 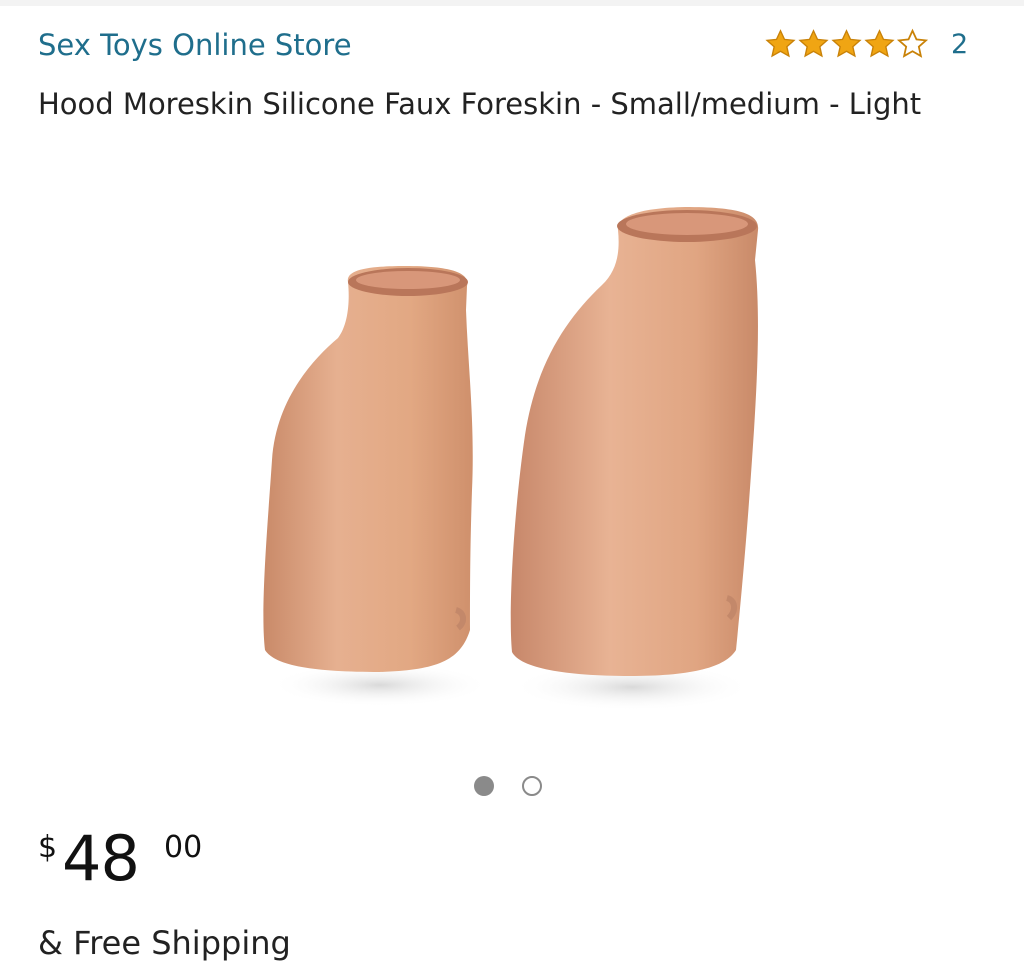 What do you see at coordinates (195, 45) in the screenshot?
I see `store-link: Sex Toys Online Store` at bounding box center [195, 45].